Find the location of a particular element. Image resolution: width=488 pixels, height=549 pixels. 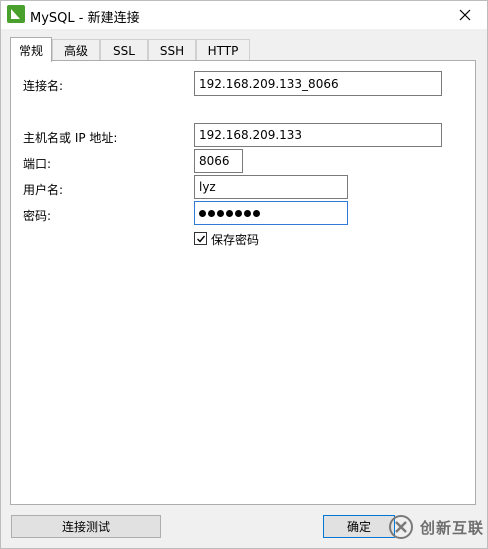

check-icon is located at coordinates (200, 239).